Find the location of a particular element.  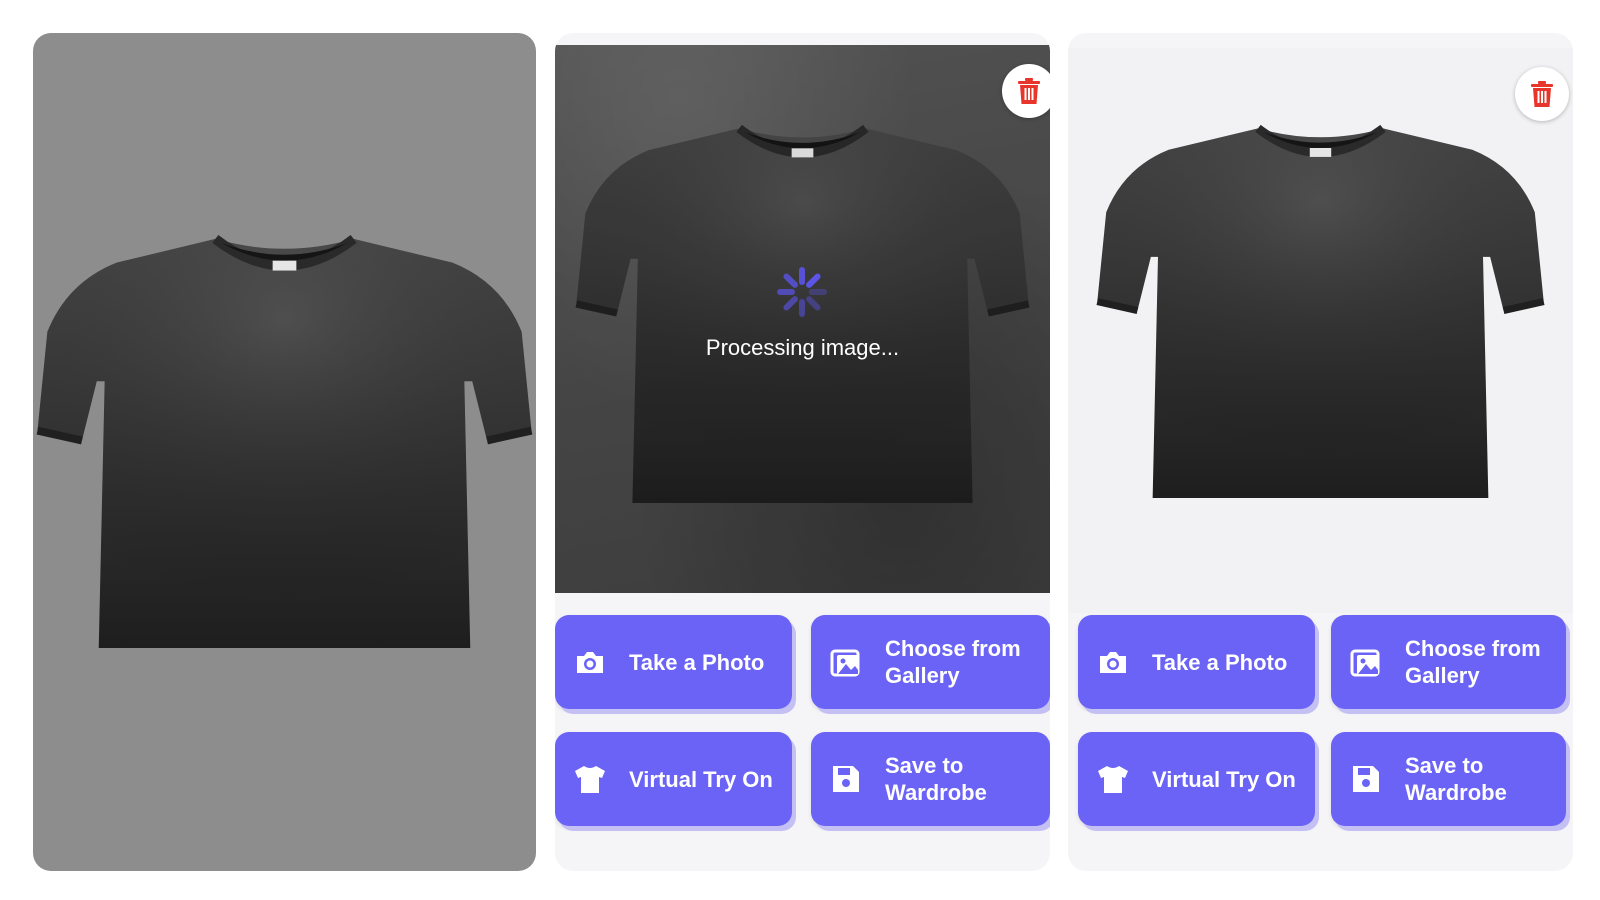

loading-spinner-icon is located at coordinates (802, 292).